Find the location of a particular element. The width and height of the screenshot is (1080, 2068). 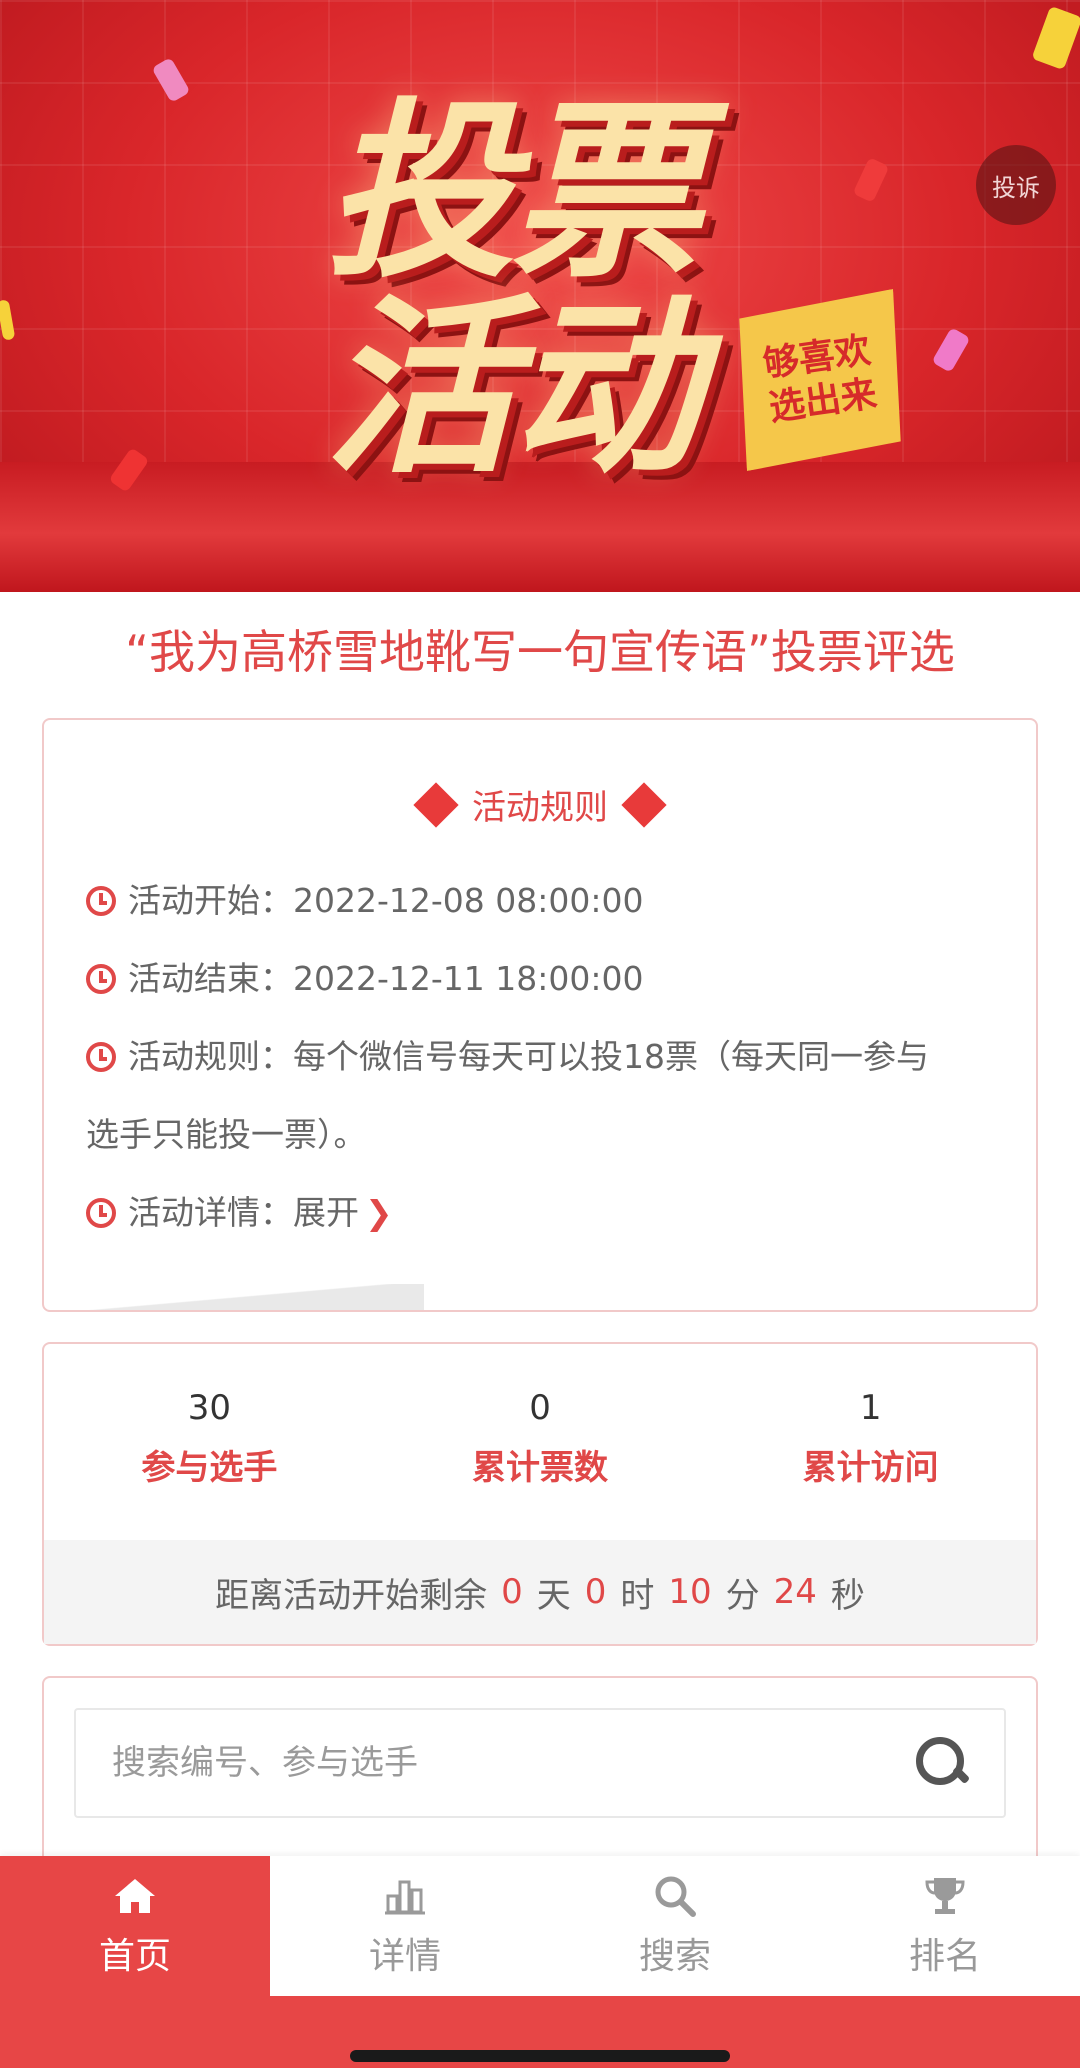

rules-heading: 活动规则 is located at coordinates (540, 804).